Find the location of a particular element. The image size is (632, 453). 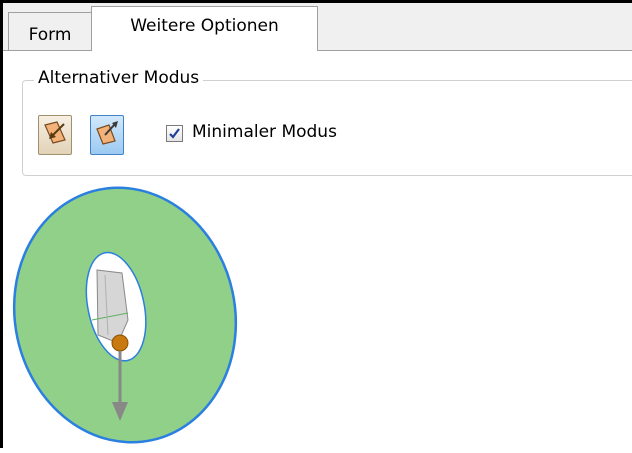

tab-form-label: Form is located at coordinates (50, 34).